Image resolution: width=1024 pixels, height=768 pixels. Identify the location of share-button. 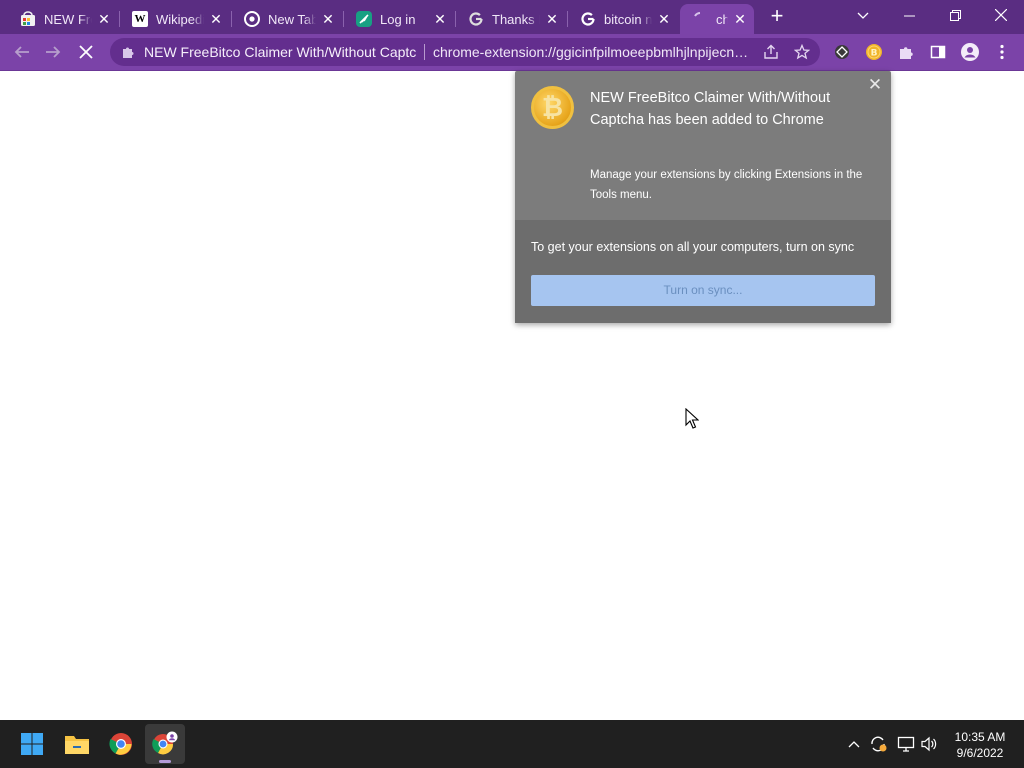
(771, 52).